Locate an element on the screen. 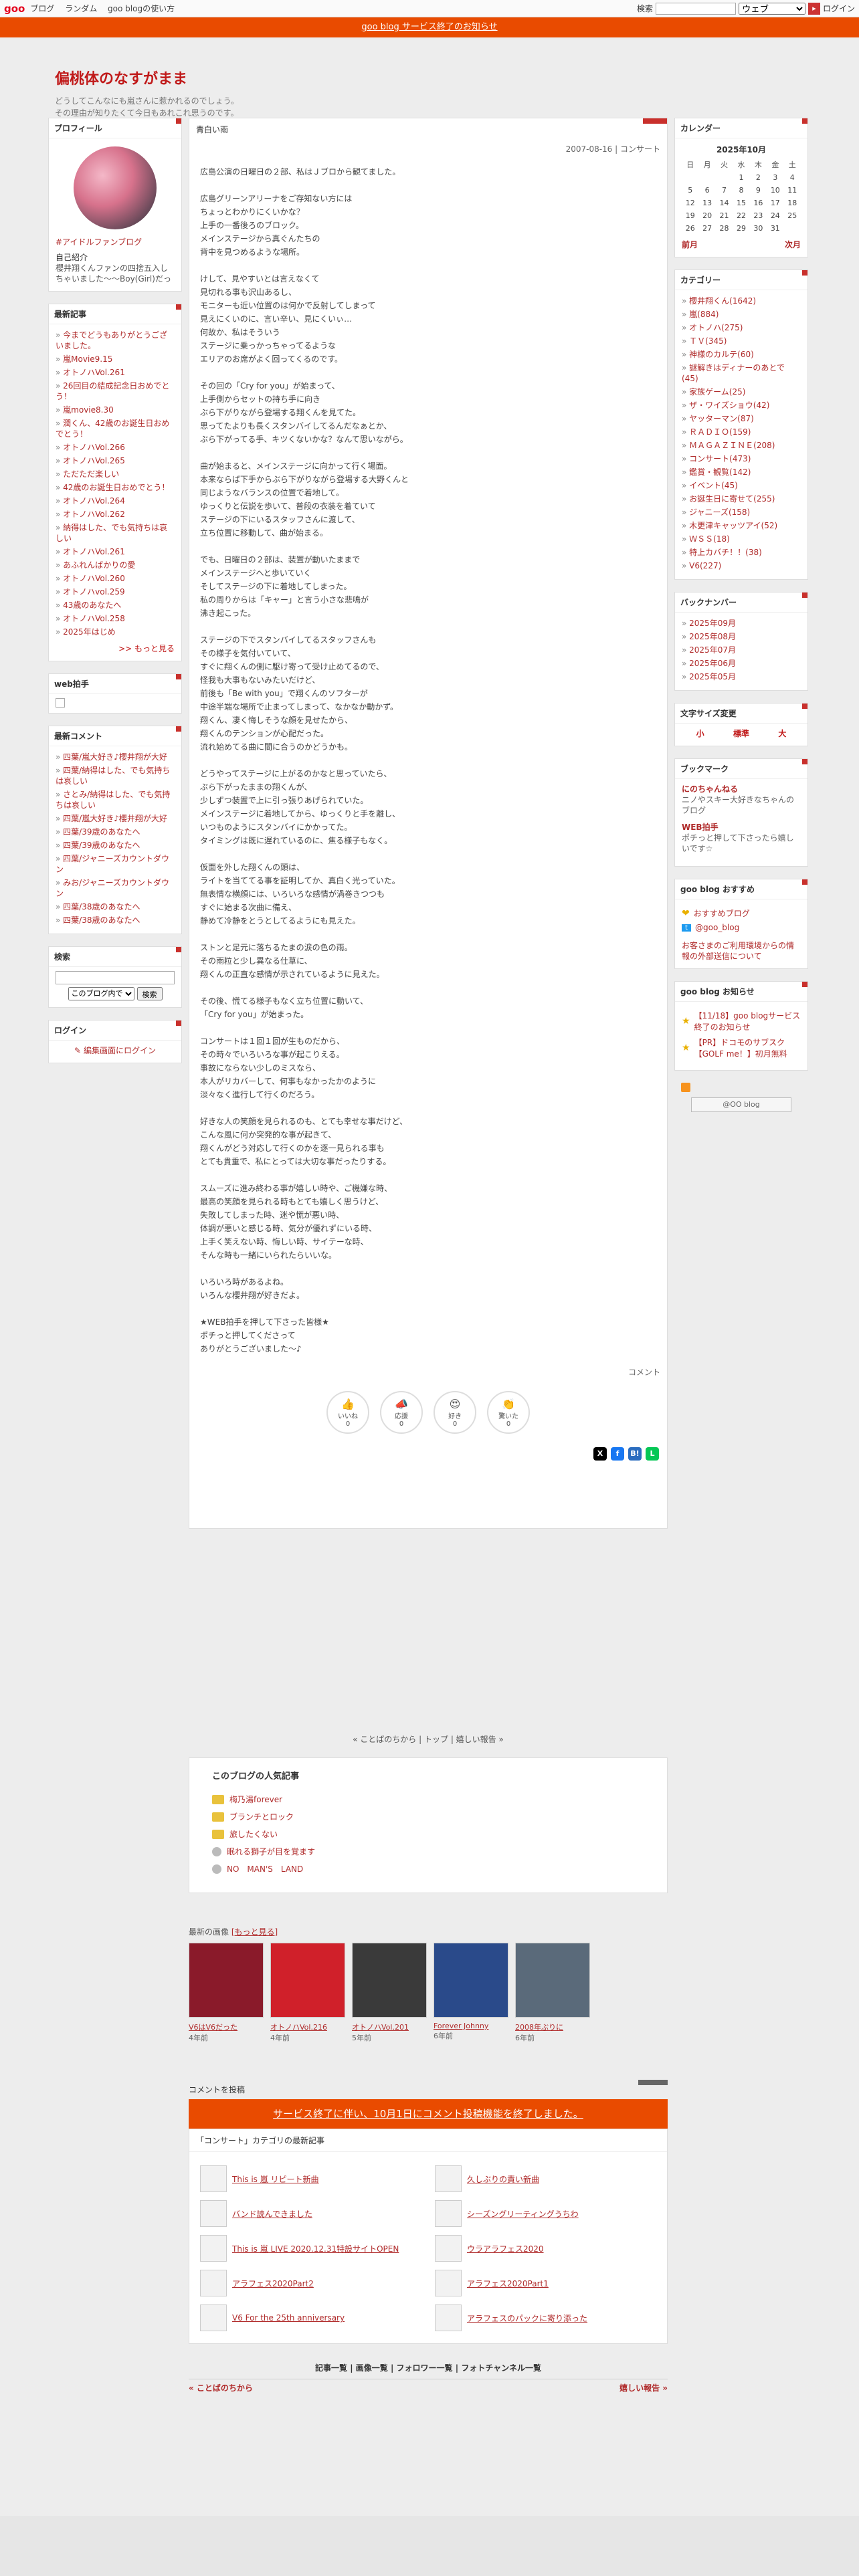 The image size is (859, 2576). category-link: ＷＳＳ(18) is located at coordinates (742, 539).